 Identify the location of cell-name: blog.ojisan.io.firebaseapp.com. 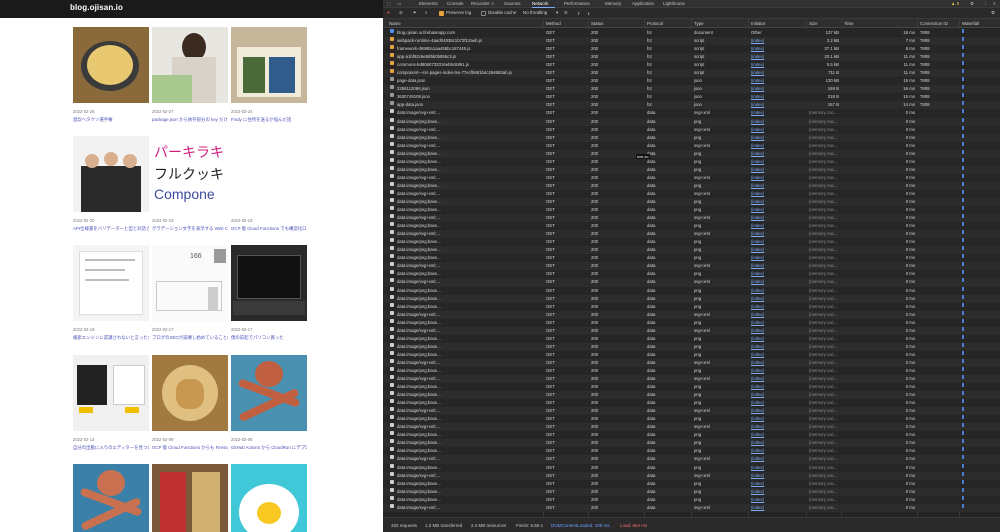
(469, 33).